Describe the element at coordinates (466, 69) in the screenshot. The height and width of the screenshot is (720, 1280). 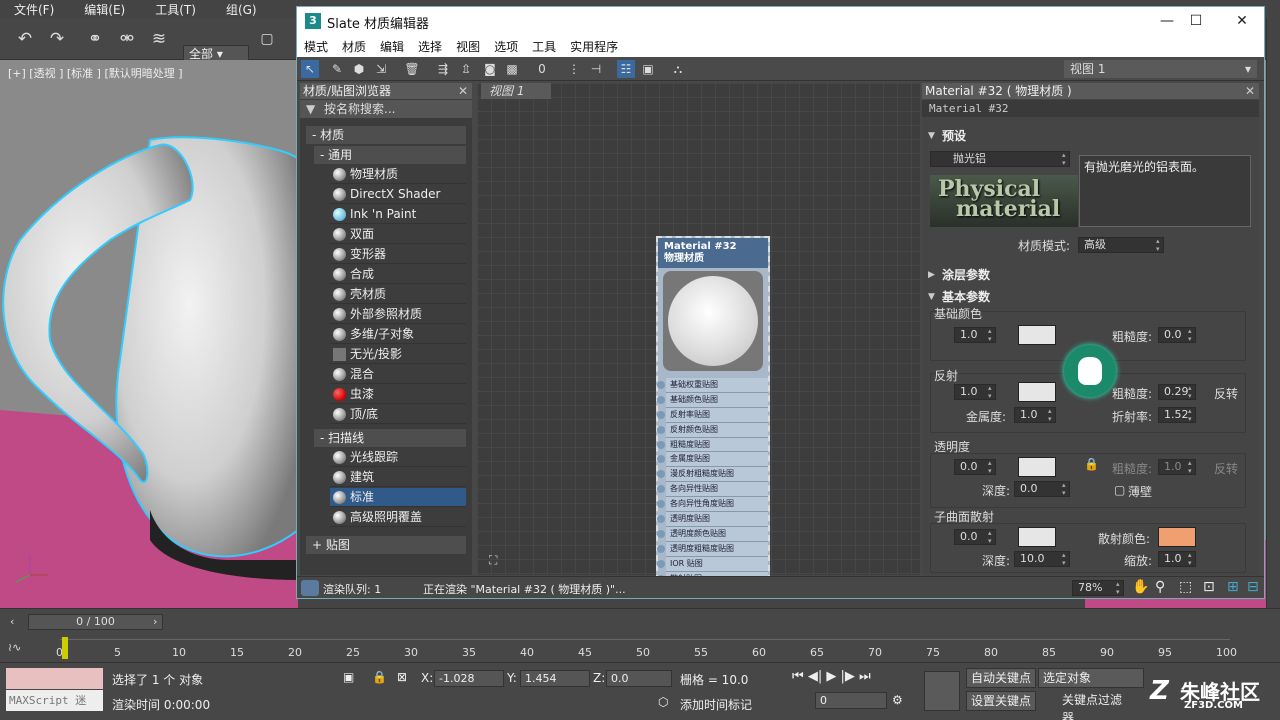
I see `hide-unused-icon: ⇫` at that location.